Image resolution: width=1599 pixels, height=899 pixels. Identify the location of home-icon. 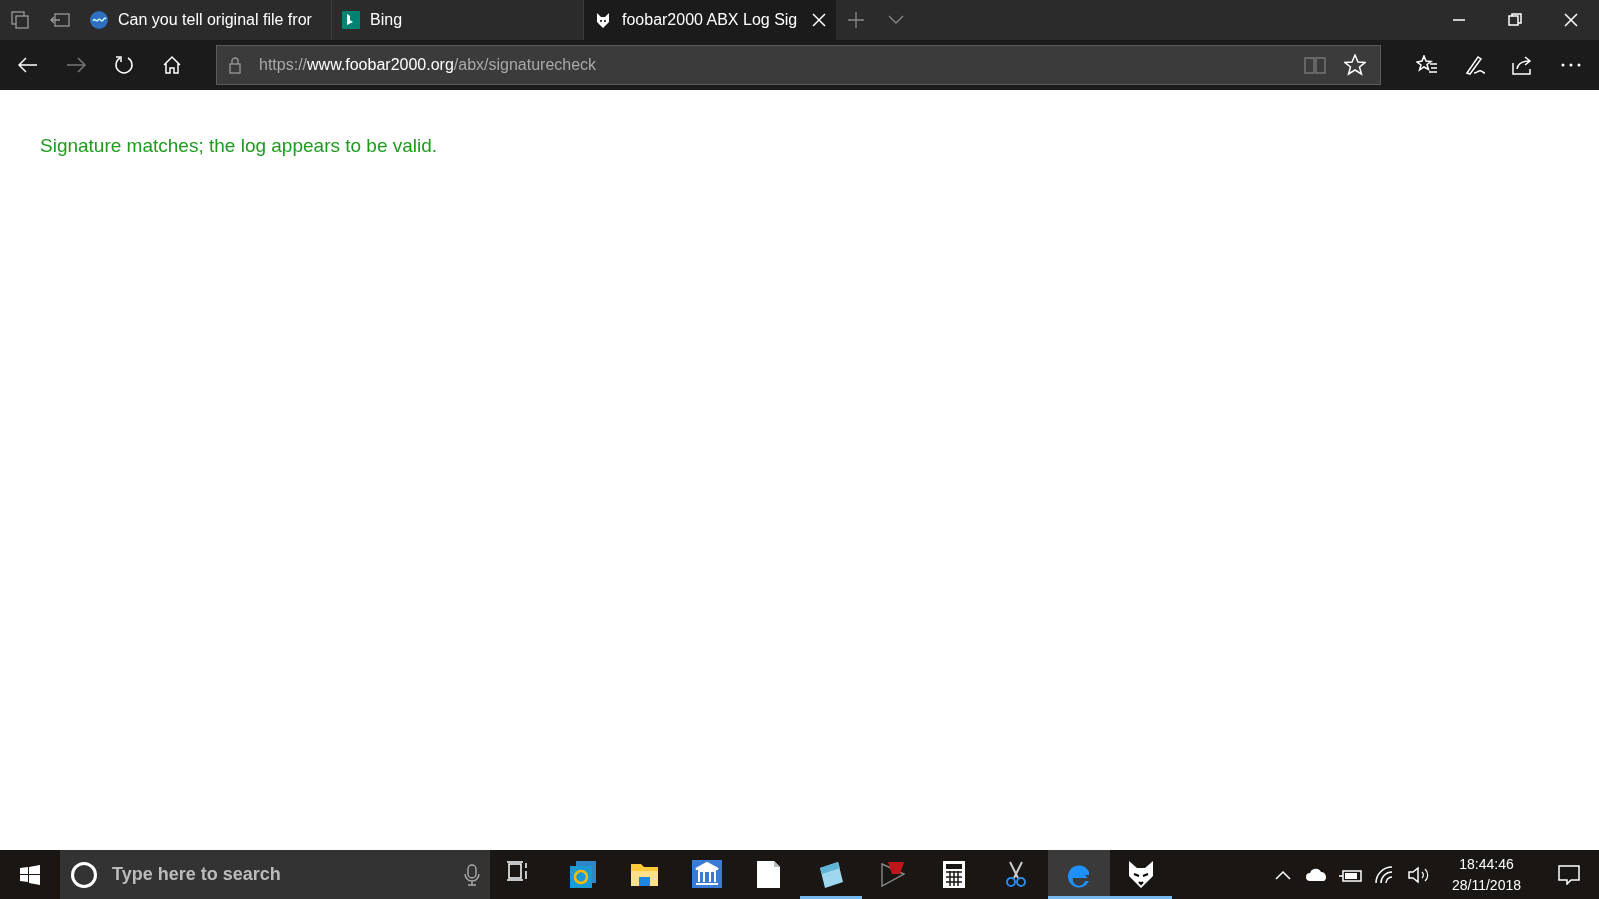
(172, 65).